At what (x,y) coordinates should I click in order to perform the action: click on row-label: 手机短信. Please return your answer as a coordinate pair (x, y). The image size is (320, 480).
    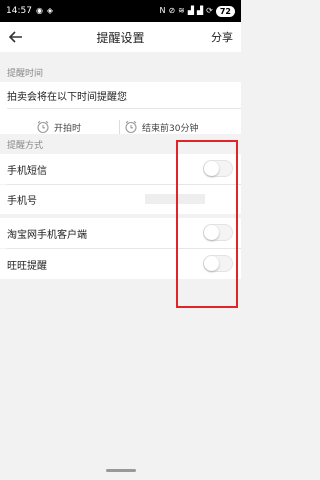
    Looking at the image, I should click on (27, 171).